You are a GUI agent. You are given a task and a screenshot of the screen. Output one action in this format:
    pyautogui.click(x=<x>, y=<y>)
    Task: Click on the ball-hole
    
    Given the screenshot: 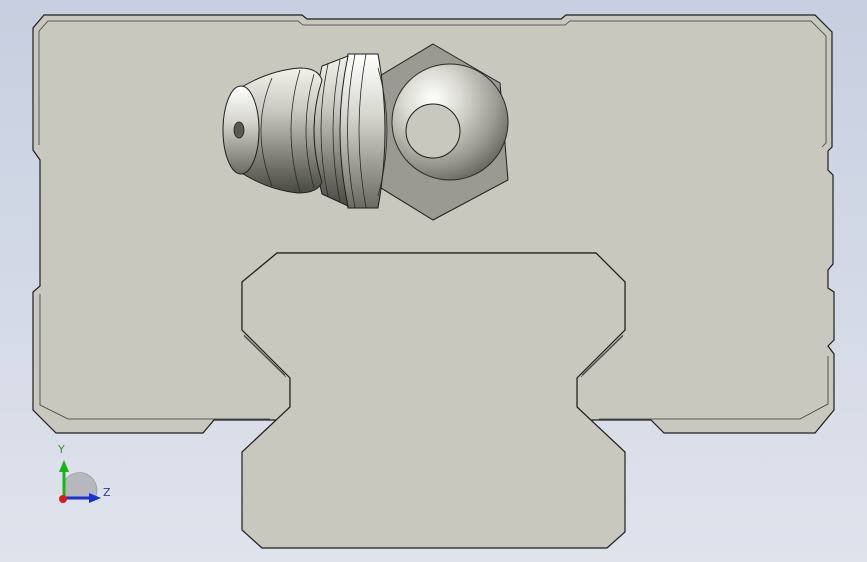 What is the action you would take?
    pyautogui.click(x=433, y=131)
    